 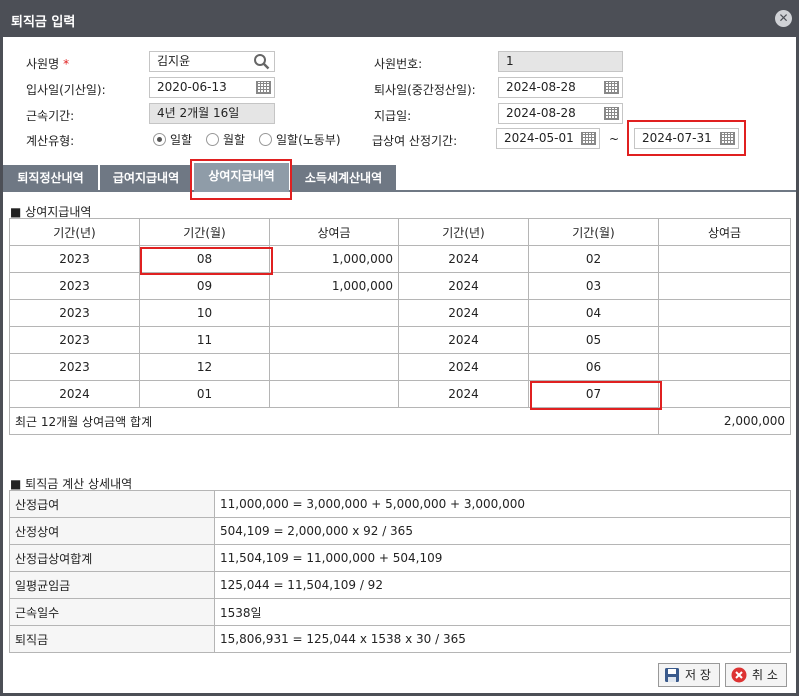 What do you see at coordinates (112, 531) in the screenshot?
I see `detail-label: 산정상여` at bounding box center [112, 531].